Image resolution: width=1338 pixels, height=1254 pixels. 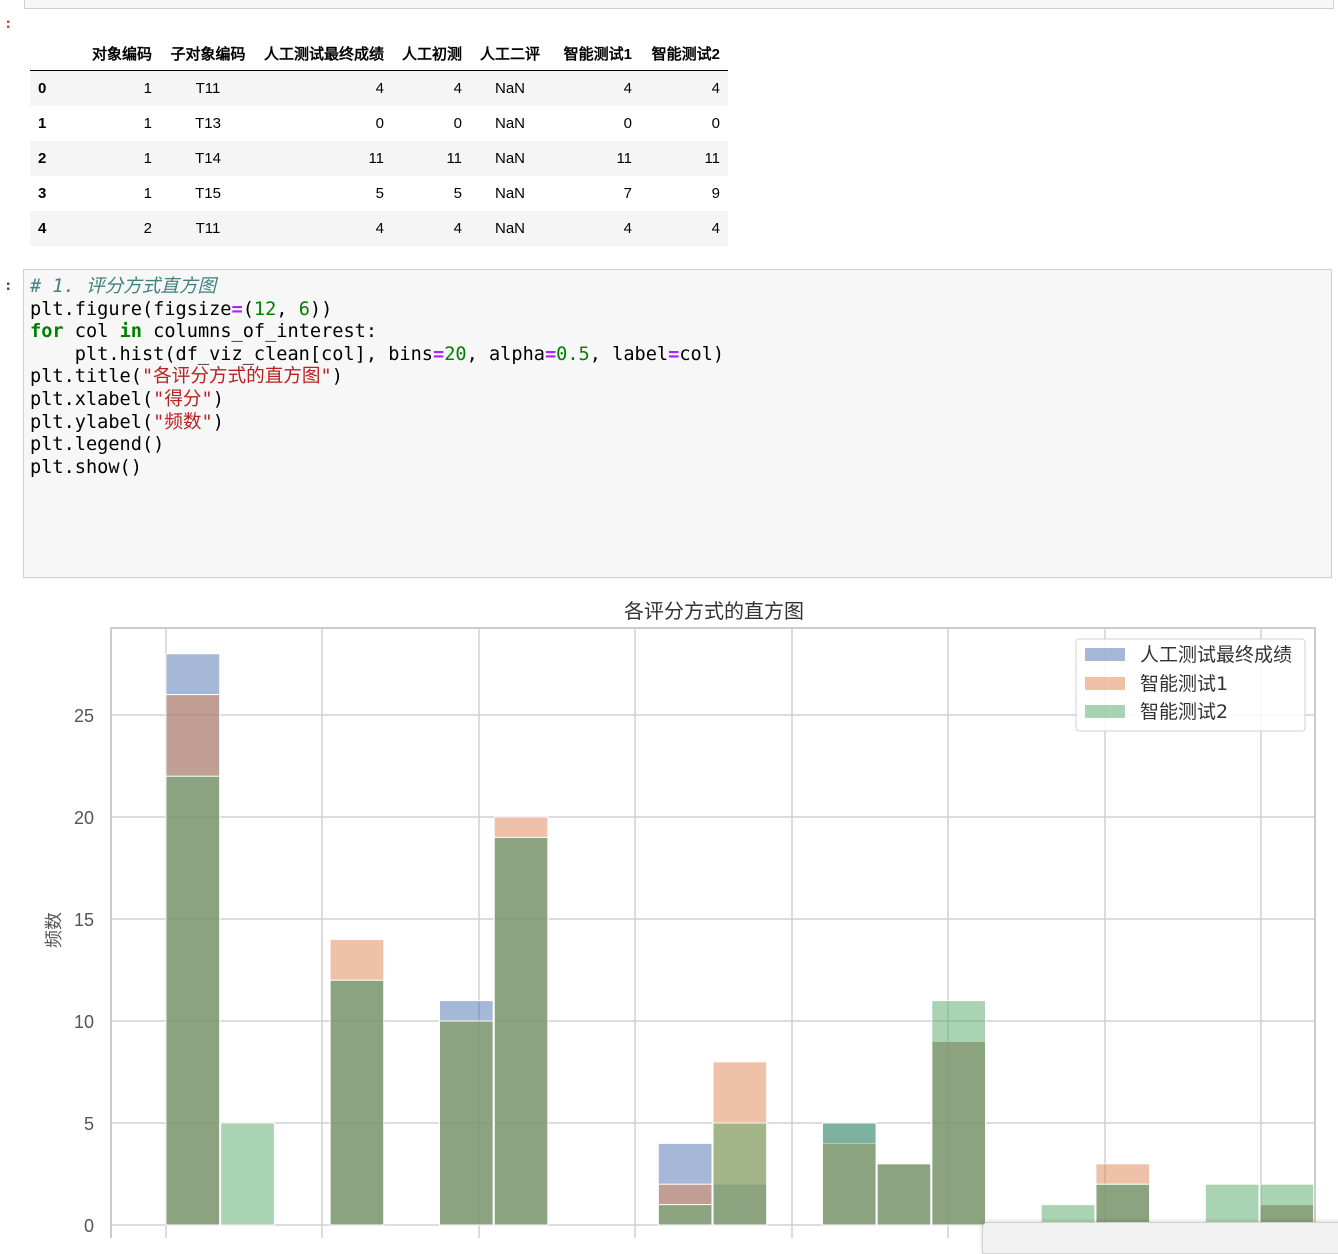 I want to click on code-keyword: for, so click(x=47, y=332).